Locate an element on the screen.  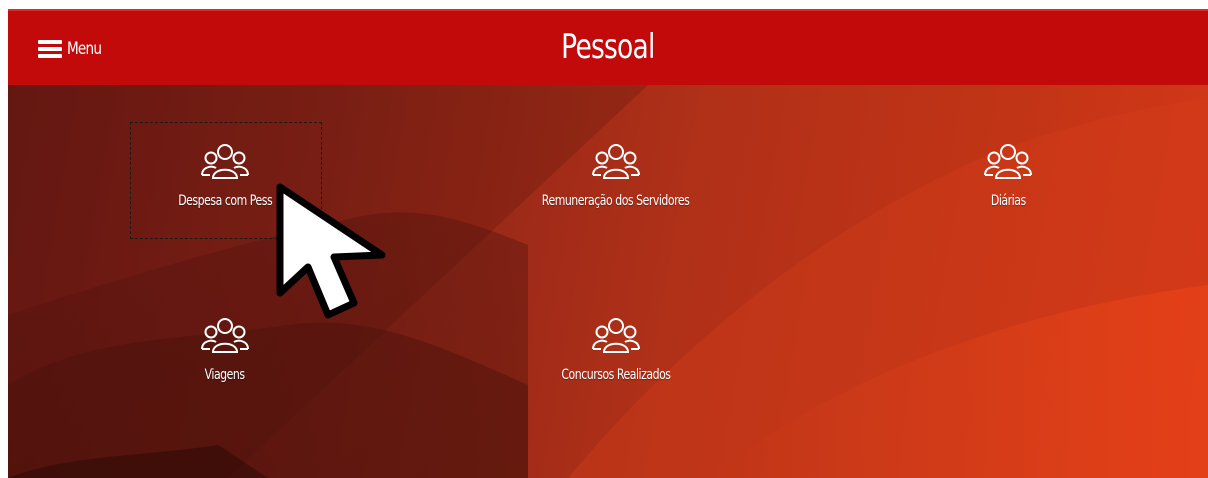
tile-diarias: Diárias is located at coordinates (1008, 175).